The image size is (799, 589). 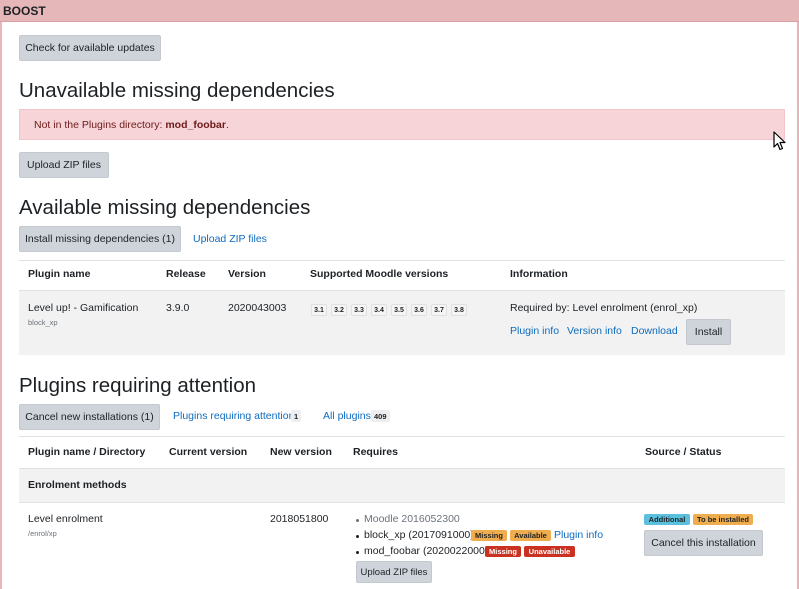 What do you see at coordinates (301, 452) in the screenshot?
I see `col-new-version: New version` at bounding box center [301, 452].